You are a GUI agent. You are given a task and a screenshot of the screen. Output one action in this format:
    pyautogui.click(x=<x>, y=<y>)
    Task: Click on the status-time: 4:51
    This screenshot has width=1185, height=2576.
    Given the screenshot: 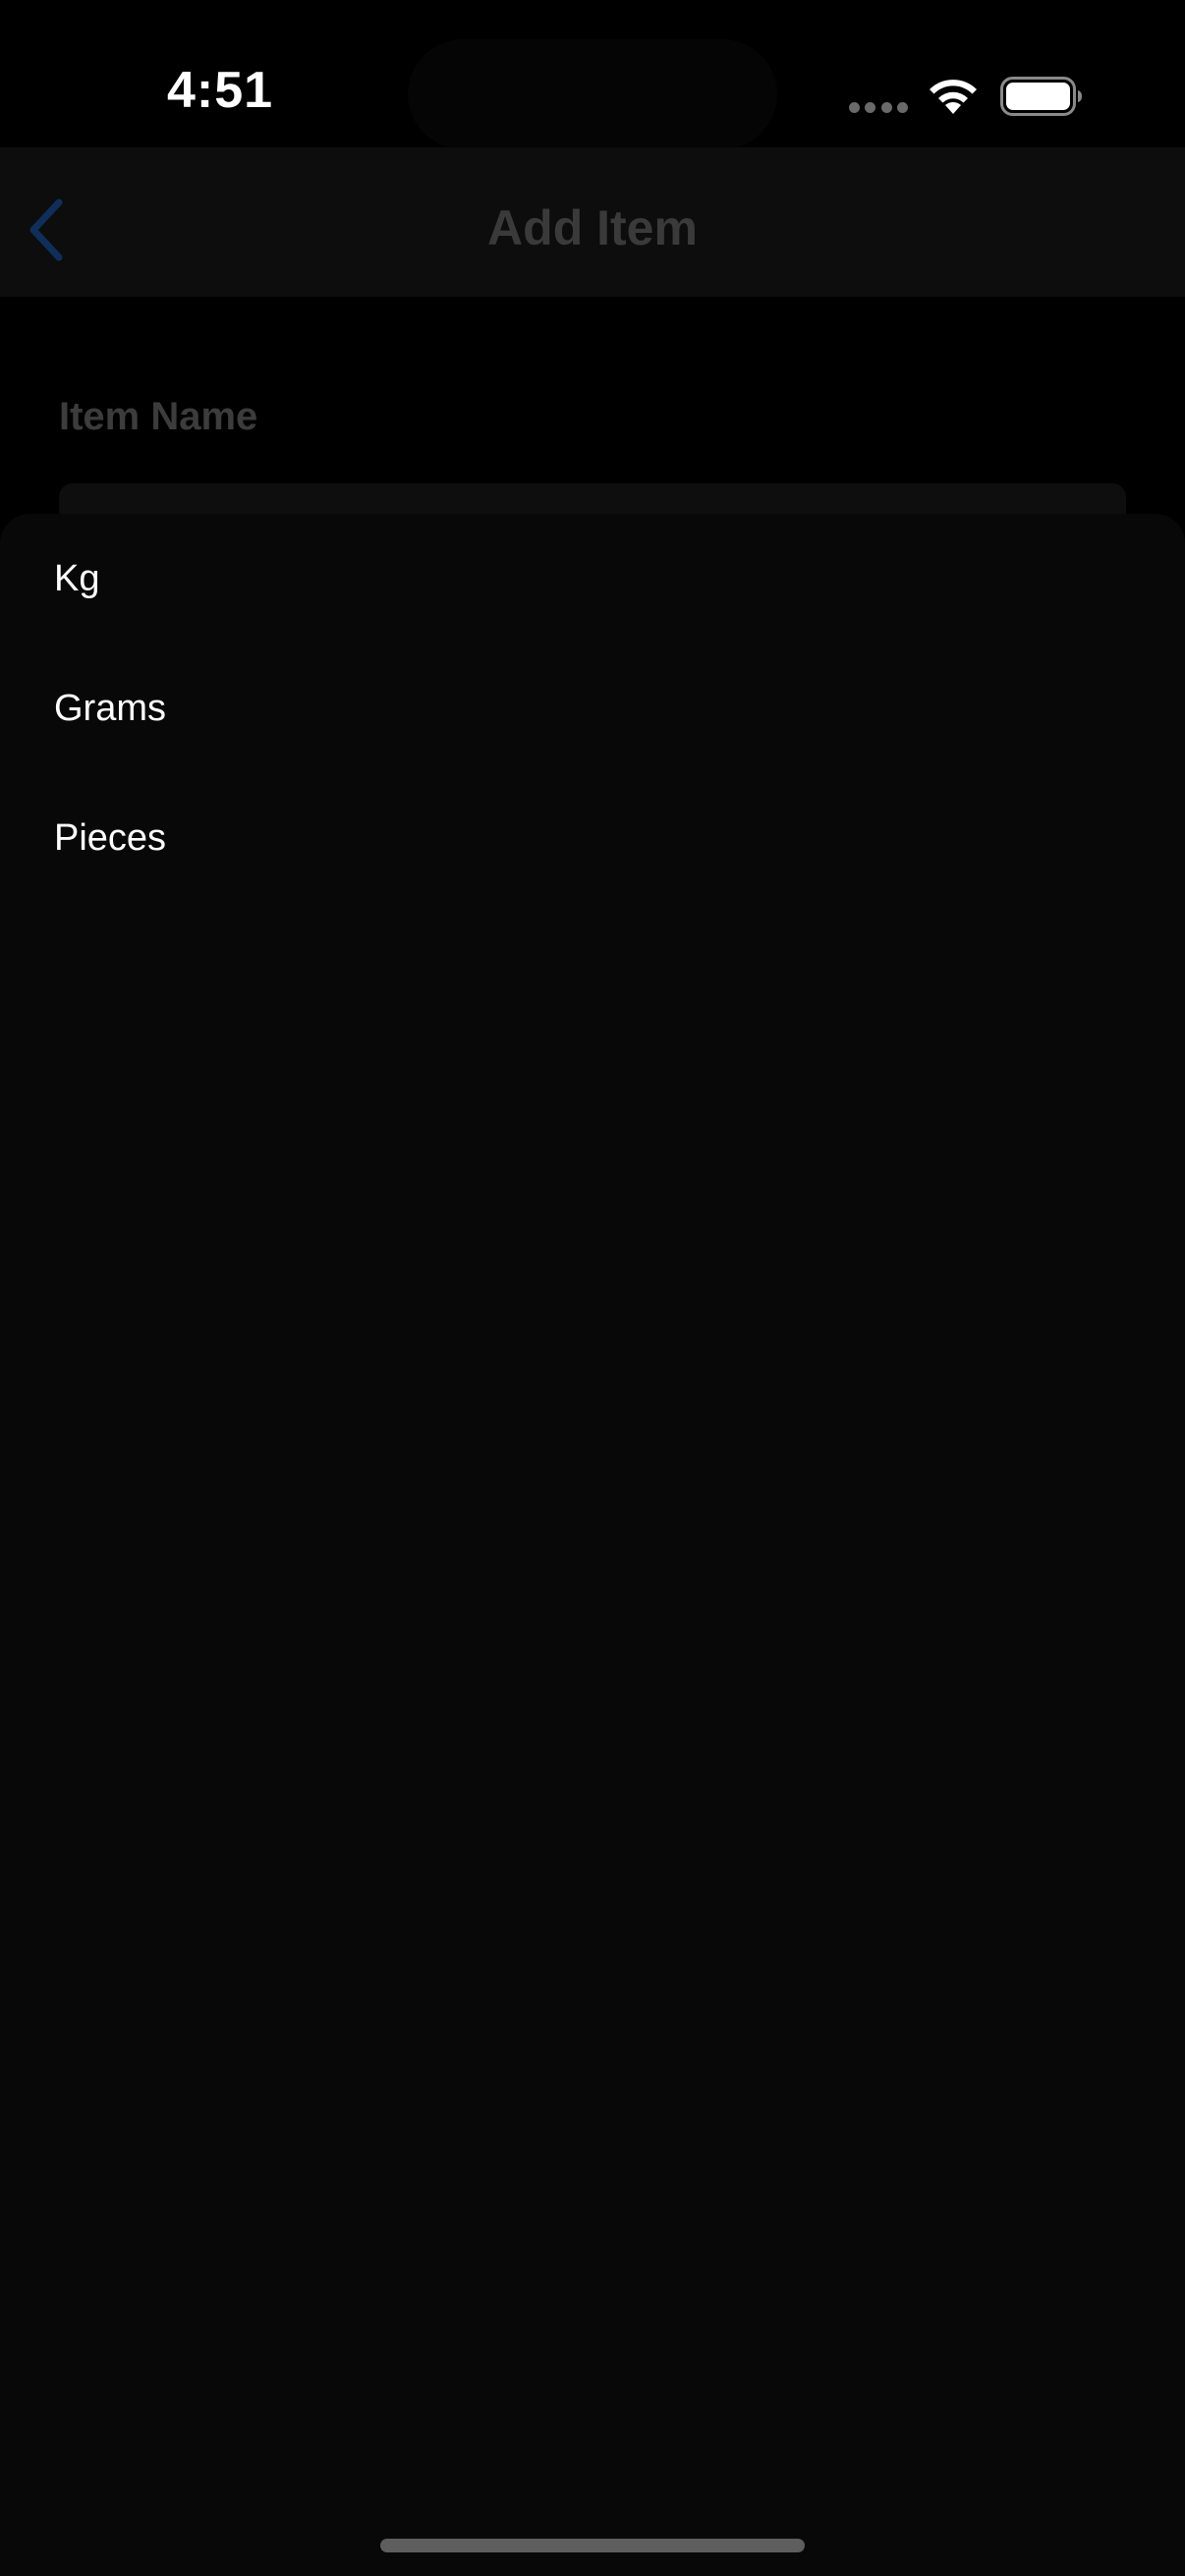 What is the action you would take?
    pyautogui.click(x=221, y=90)
    